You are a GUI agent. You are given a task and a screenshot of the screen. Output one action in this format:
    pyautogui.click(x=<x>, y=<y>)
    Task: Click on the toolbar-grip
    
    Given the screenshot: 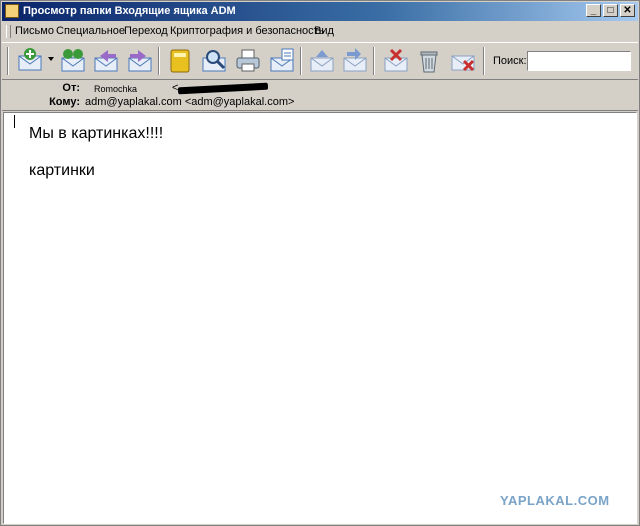 What is the action you would take?
    pyautogui.click(x=8, y=61)
    